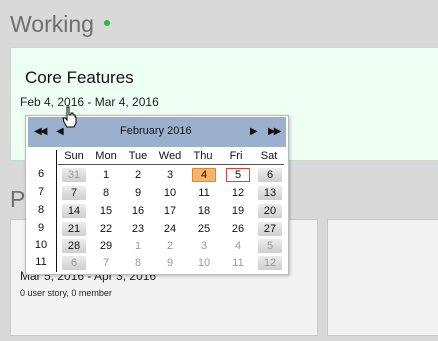 The width and height of the screenshot is (438, 341). Describe the element at coordinates (171, 164) in the screenshot. I see `weekday-header-divider` at that location.